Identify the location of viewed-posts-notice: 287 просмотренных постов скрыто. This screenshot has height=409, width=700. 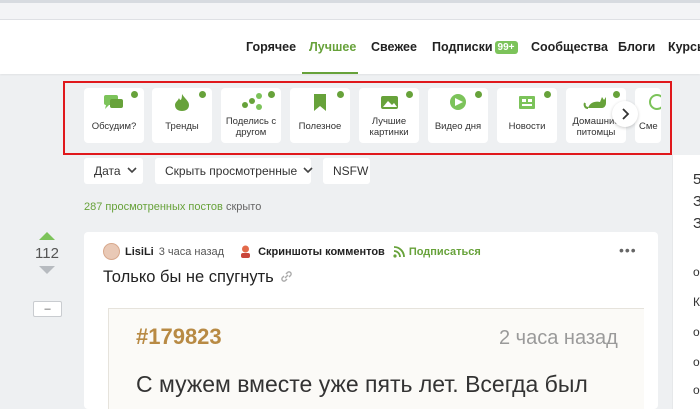
(172, 207).